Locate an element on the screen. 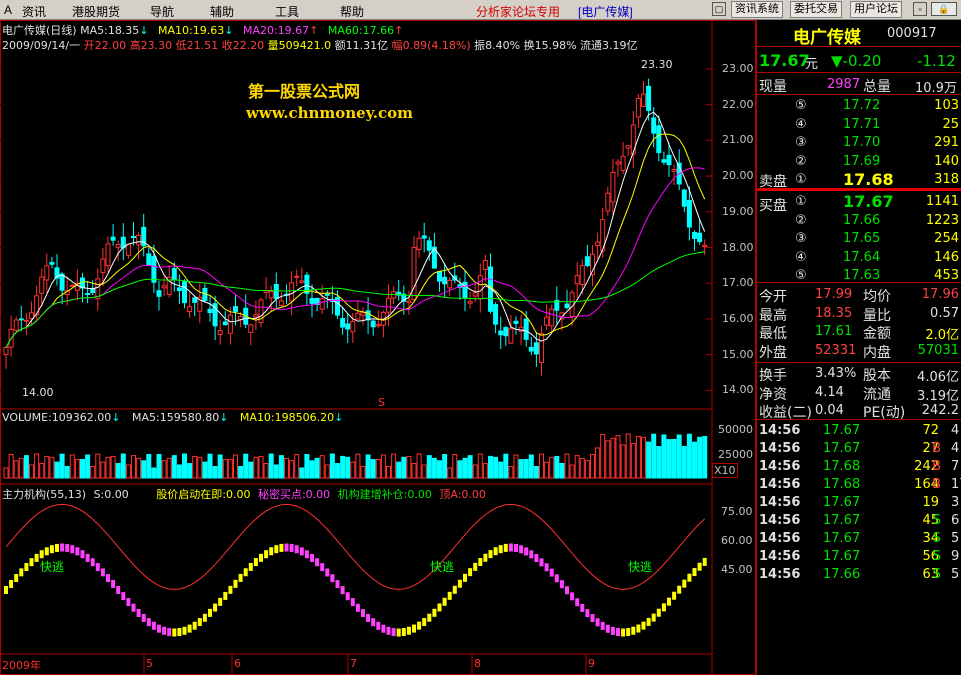  menu-item-assist: 辅助 is located at coordinates (222, 11).